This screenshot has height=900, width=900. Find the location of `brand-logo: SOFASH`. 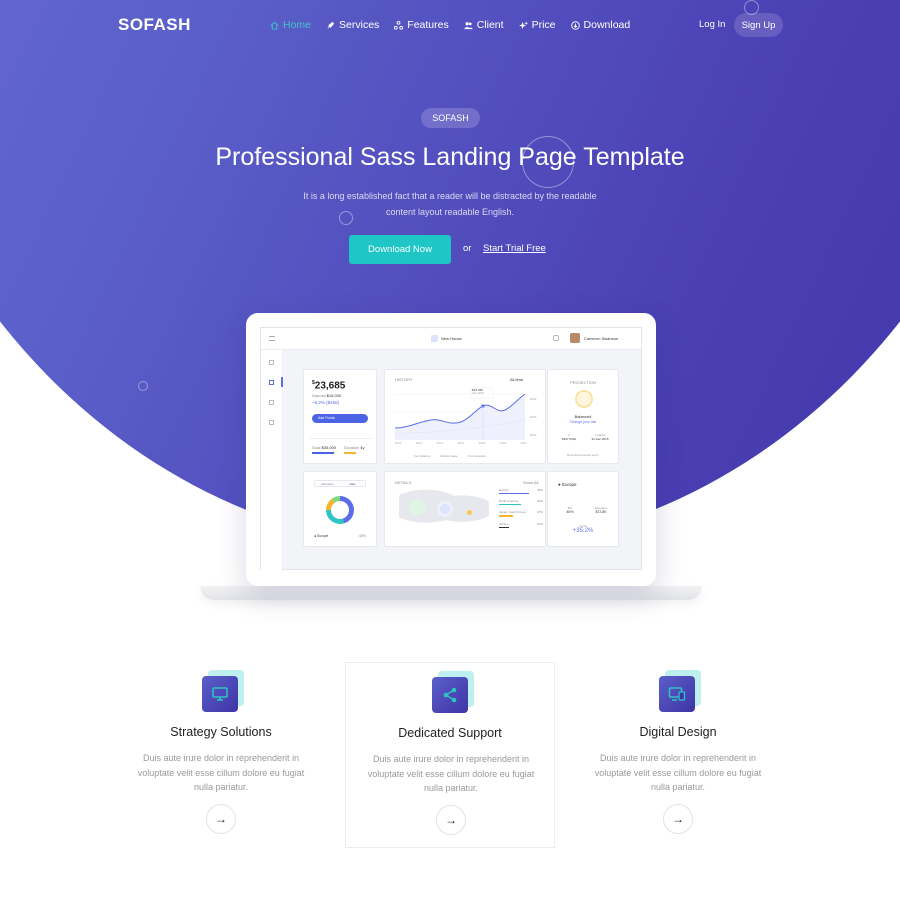

brand-logo: SOFASH is located at coordinates (154, 25).